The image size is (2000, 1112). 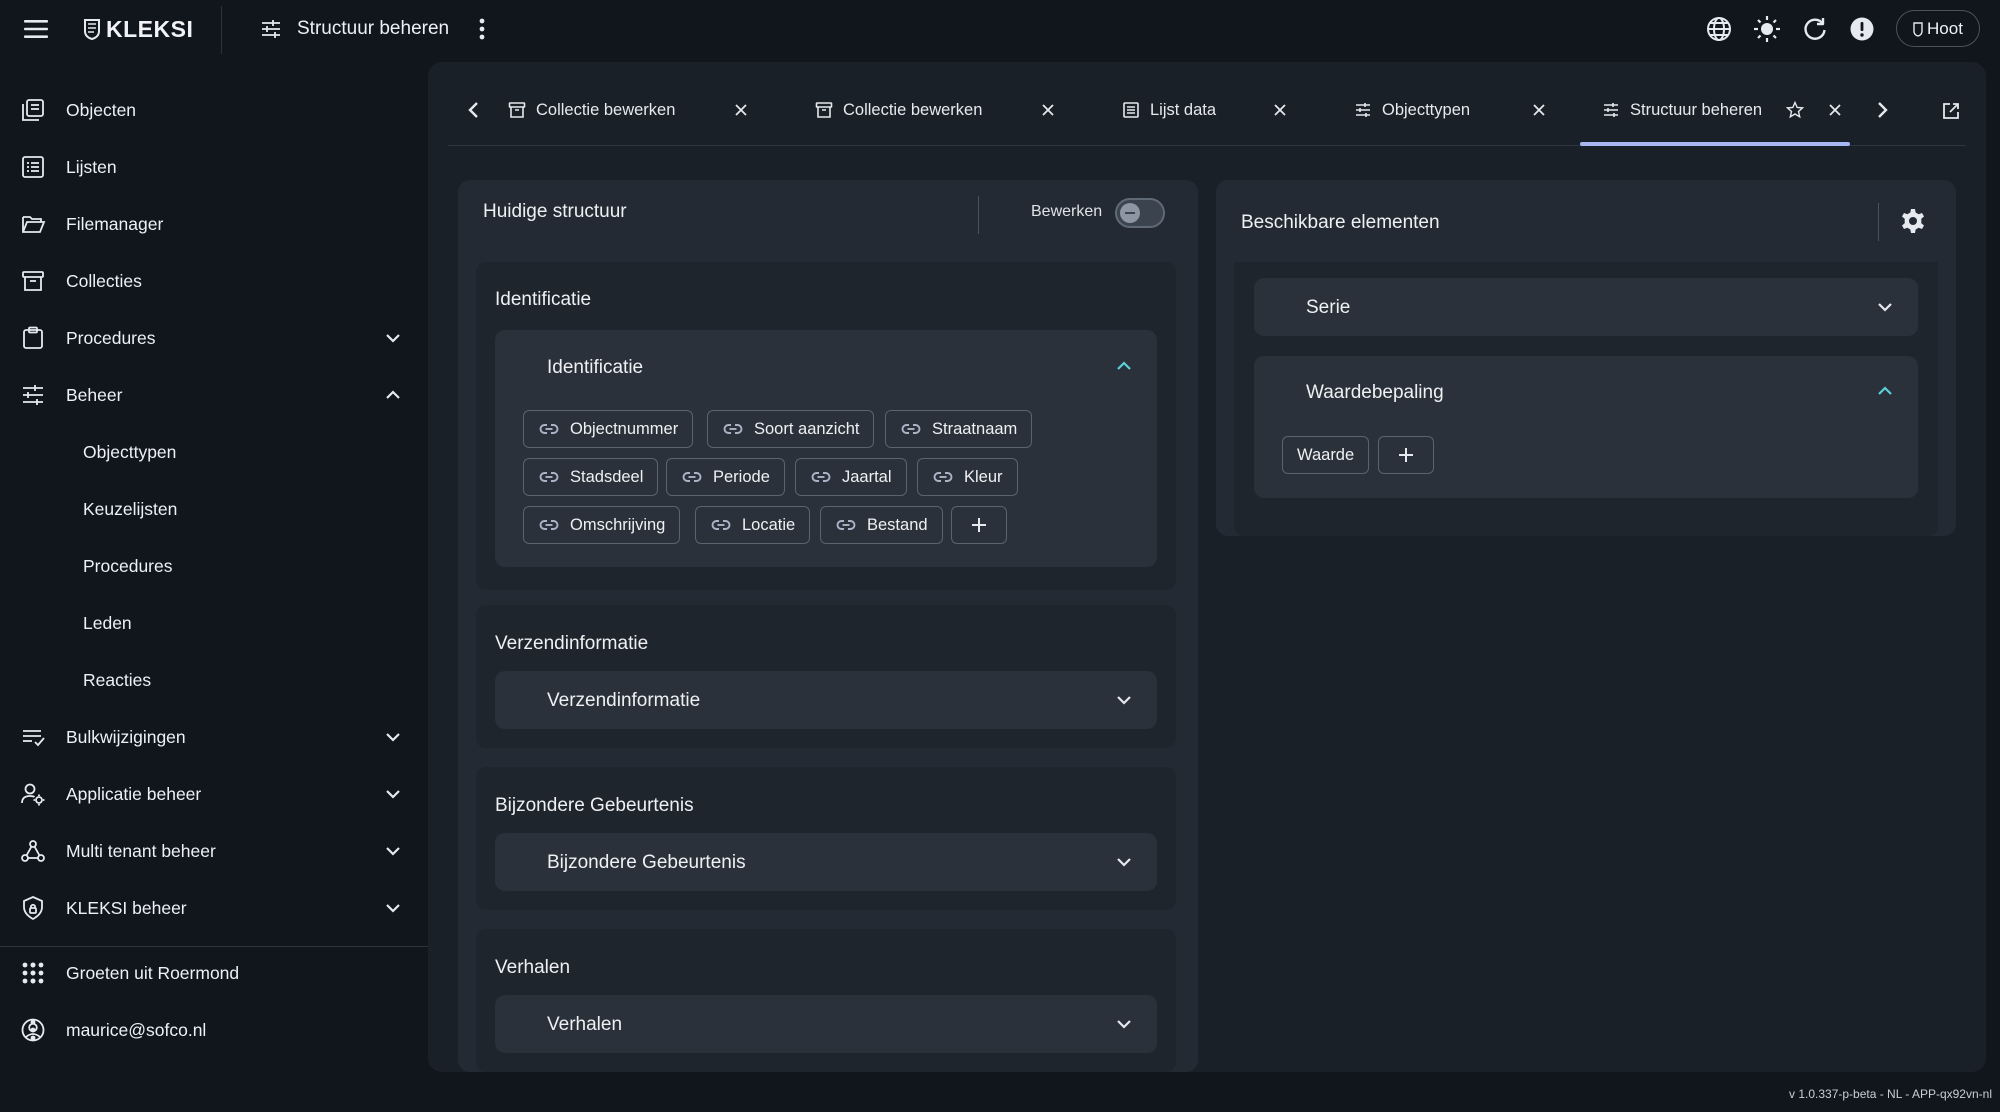 What do you see at coordinates (210, 395) in the screenshot?
I see `sidebar-item-beheer: Beheer` at bounding box center [210, 395].